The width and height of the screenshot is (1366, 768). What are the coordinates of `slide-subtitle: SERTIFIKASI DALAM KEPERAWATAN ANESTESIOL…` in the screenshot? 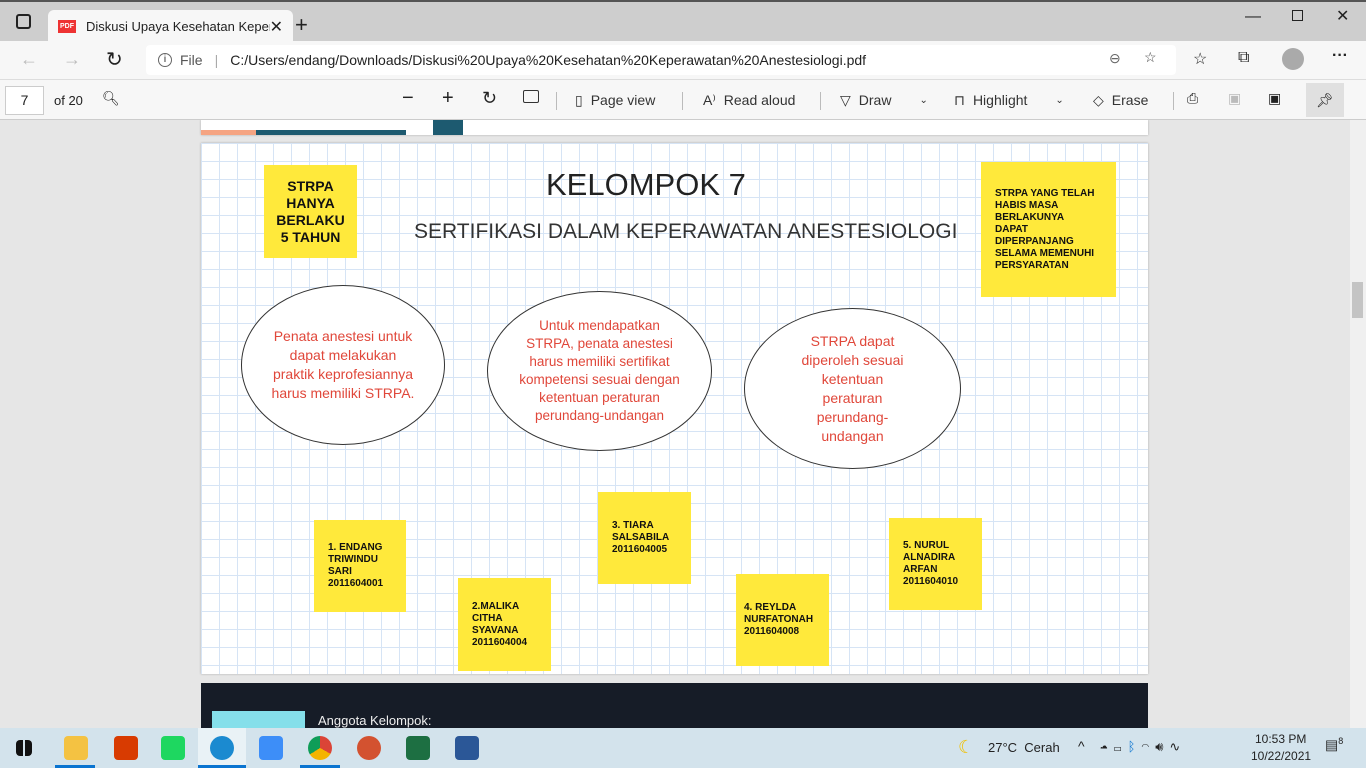 It's located at (686, 231).